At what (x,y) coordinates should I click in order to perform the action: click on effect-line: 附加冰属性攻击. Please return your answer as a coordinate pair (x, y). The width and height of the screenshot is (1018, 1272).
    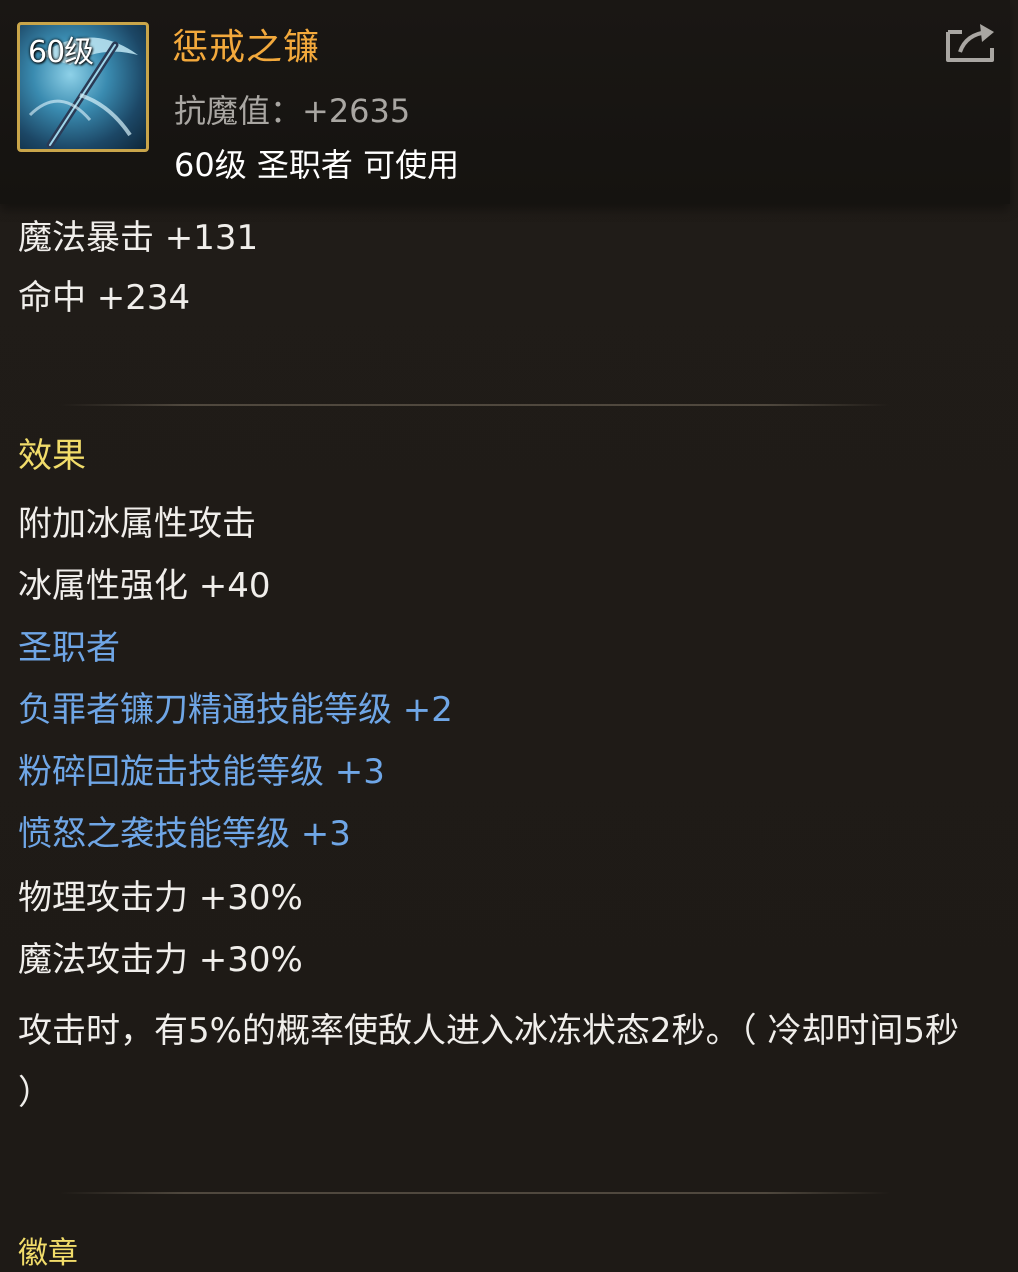
    Looking at the image, I should click on (137, 524).